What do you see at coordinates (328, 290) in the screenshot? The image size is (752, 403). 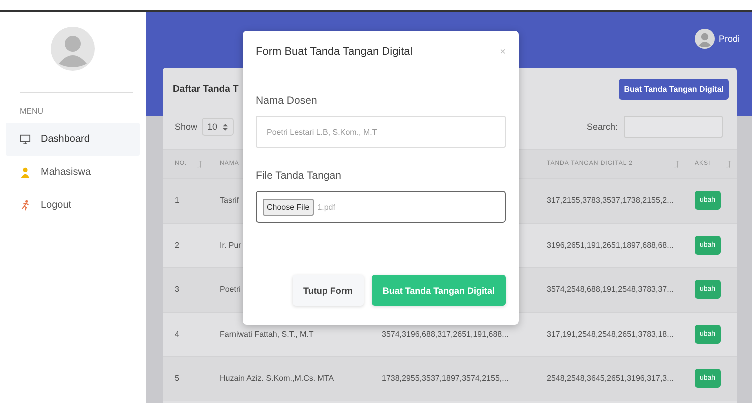 I see `close-form-button: Tutup Form` at bounding box center [328, 290].